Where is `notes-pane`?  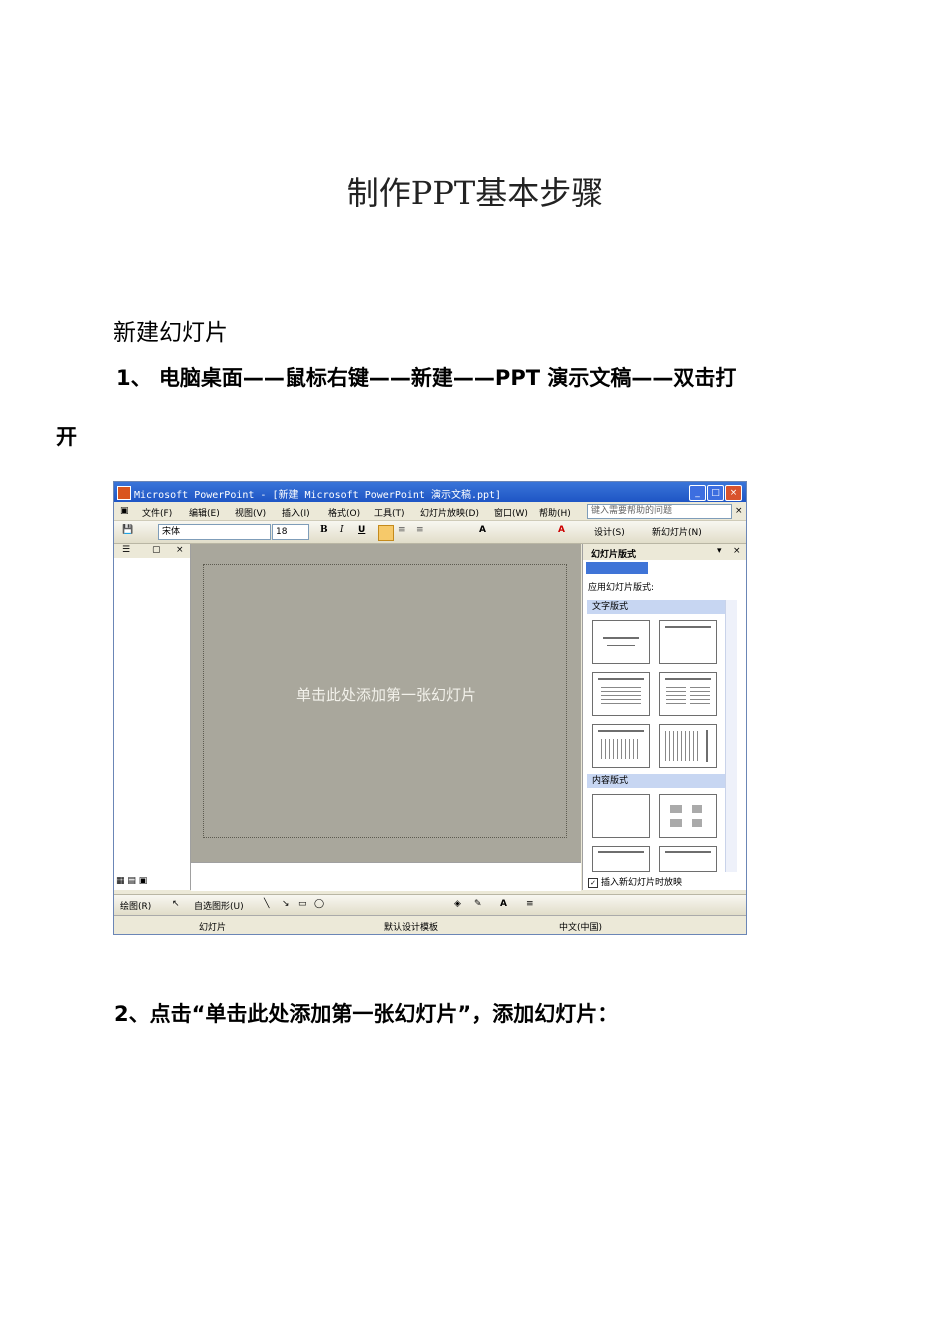 notes-pane is located at coordinates (386, 876).